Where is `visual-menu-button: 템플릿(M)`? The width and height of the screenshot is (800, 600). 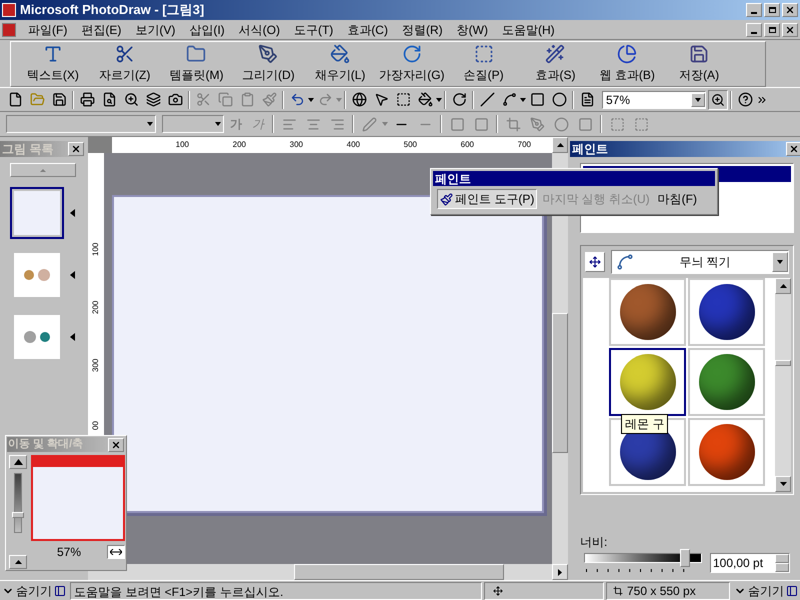 visual-menu-button: 템플릿(M) is located at coordinates (196, 64).